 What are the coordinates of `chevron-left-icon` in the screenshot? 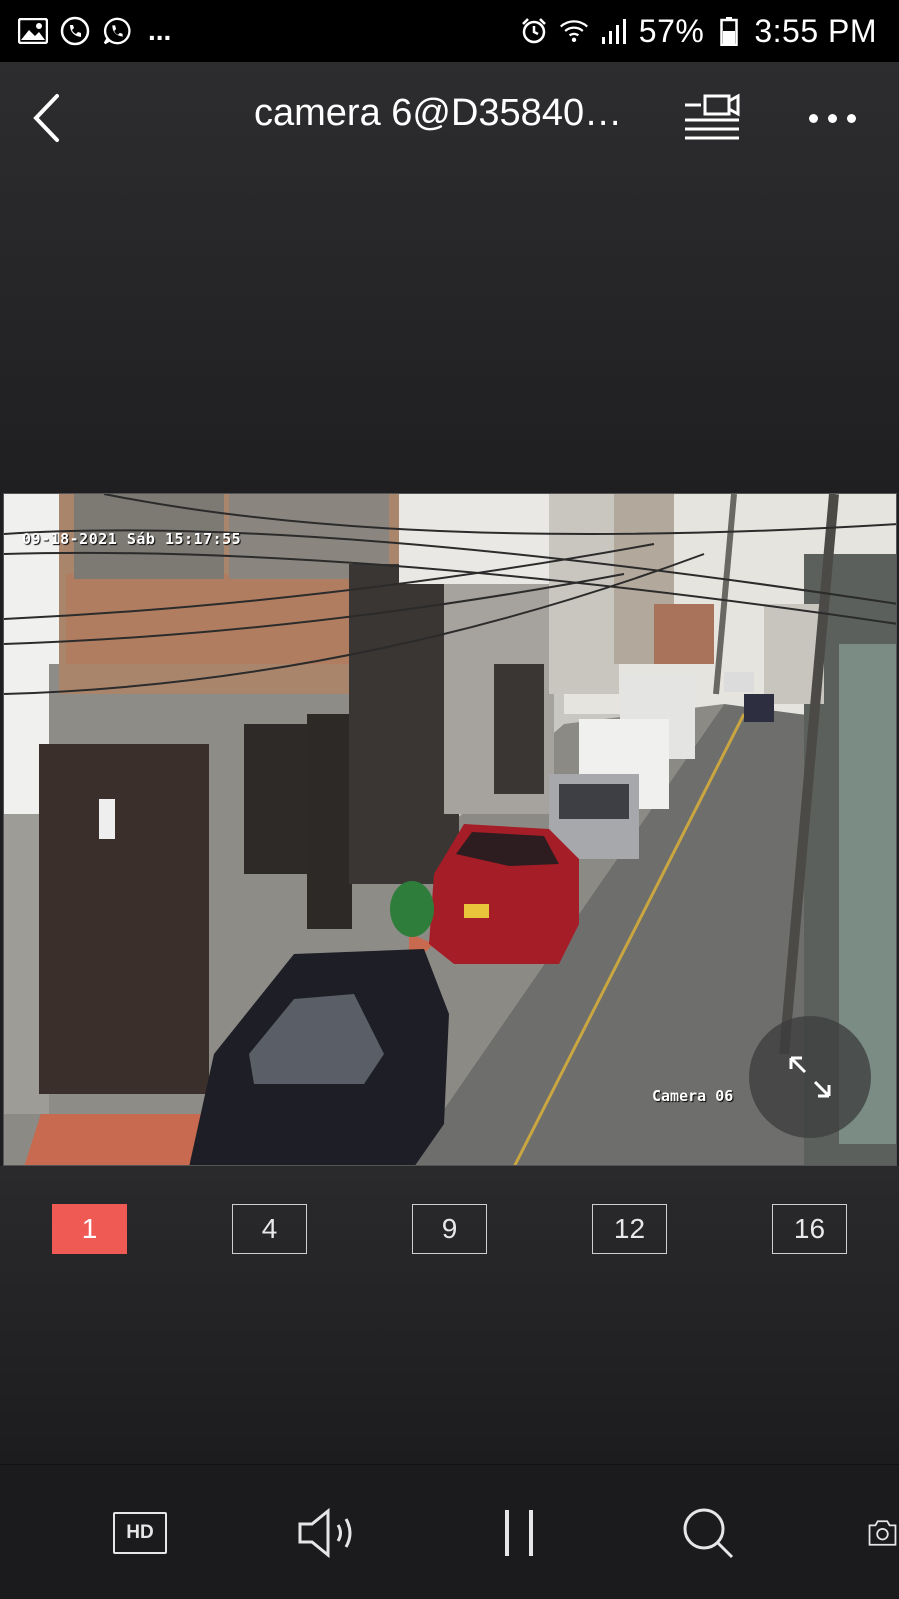 It's located at (46, 118).